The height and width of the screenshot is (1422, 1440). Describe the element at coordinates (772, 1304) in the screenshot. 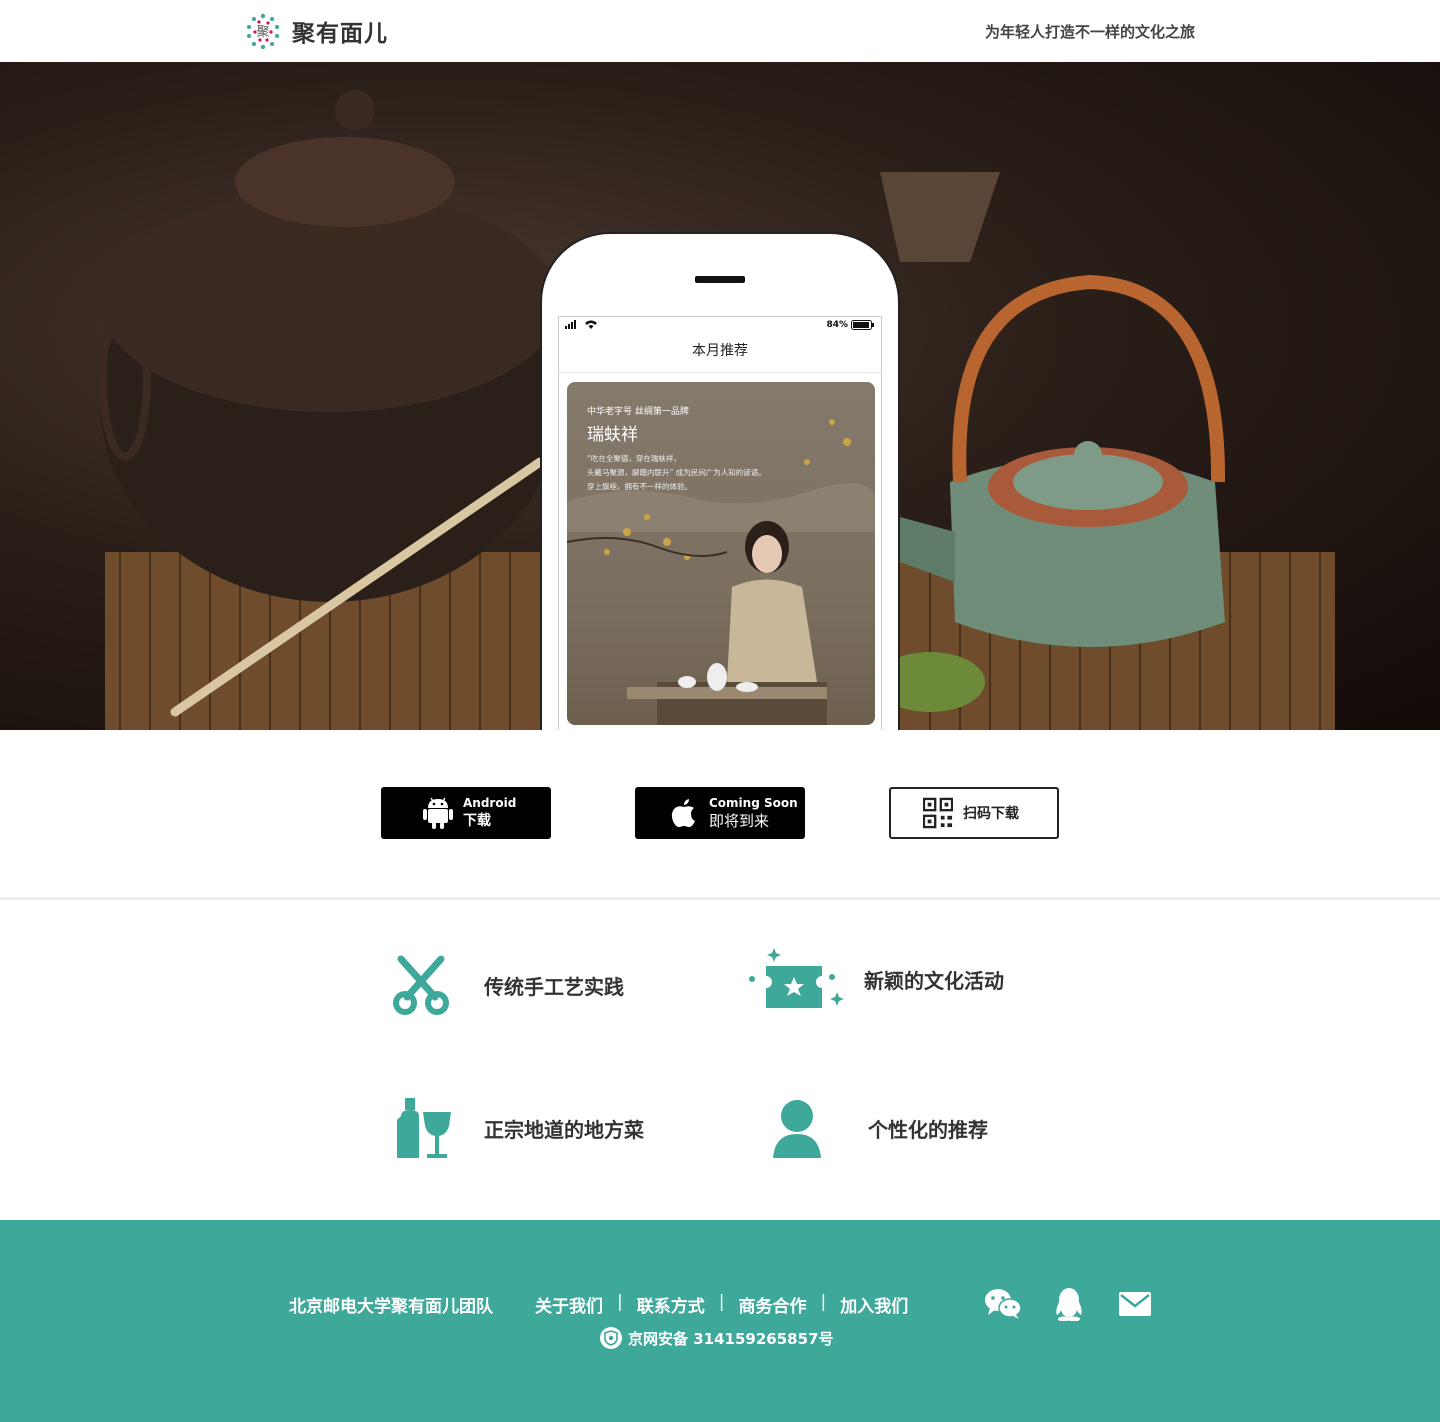

I see `footer-link-business: 商务合作` at that location.